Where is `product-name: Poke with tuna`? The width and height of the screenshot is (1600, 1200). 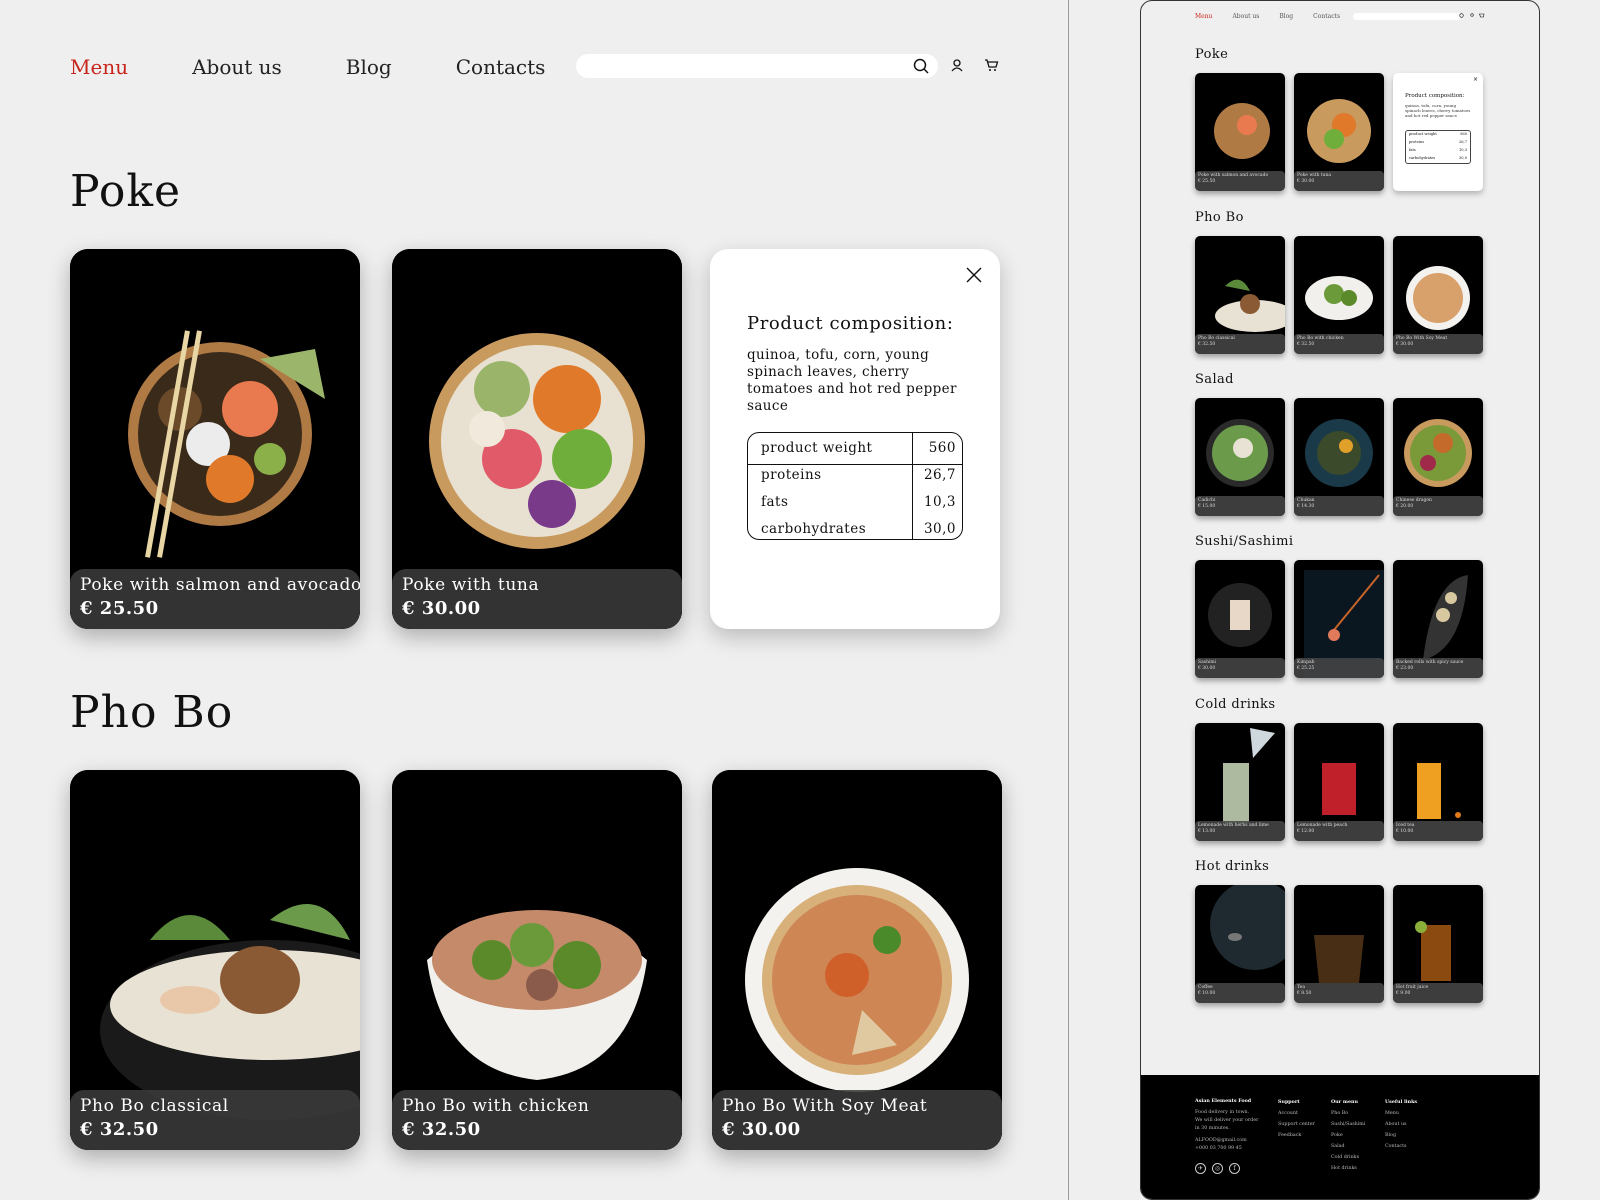 product-name: Poke with tuna is located at coordinates (471, 585).